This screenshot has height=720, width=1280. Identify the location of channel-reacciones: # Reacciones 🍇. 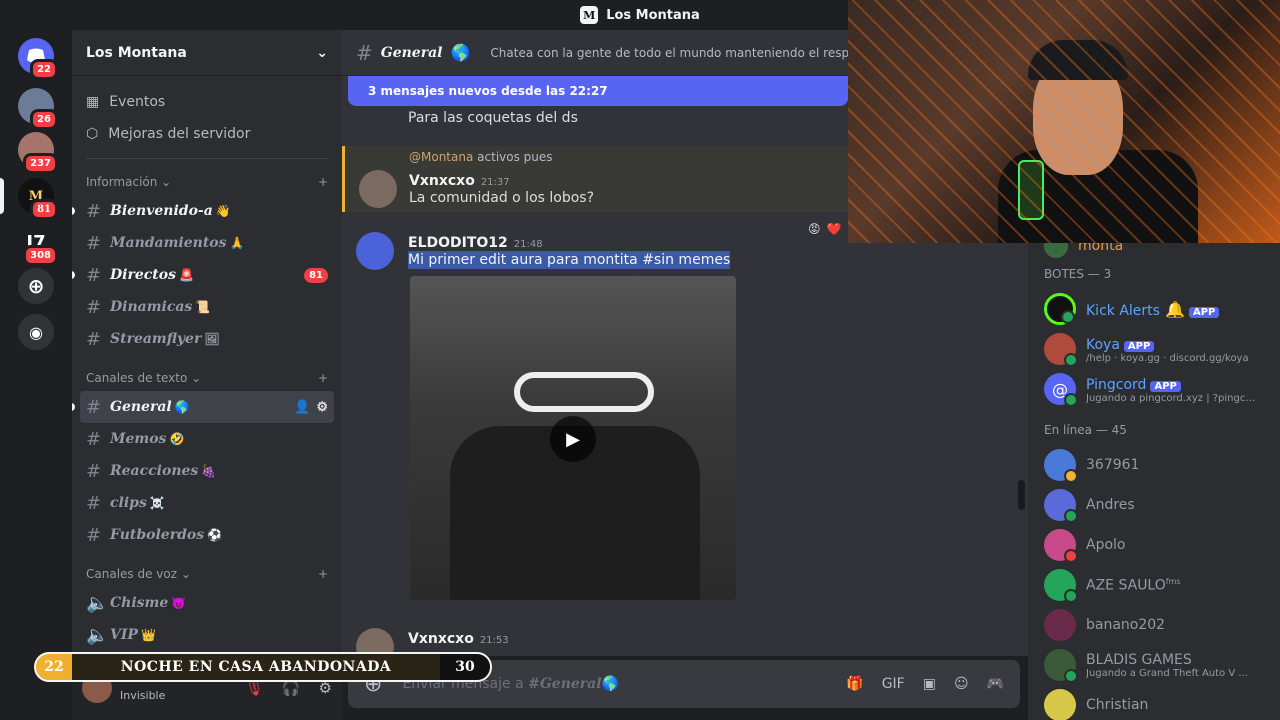
(207, 471).